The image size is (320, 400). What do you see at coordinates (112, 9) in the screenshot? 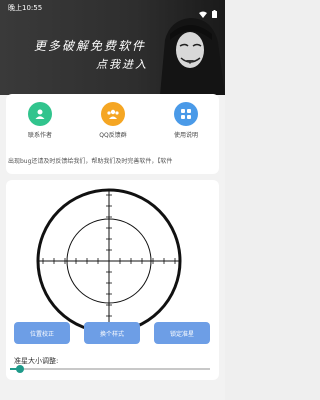
I see `status-bar: 晚上10:55` at bounding box center [112, 9].